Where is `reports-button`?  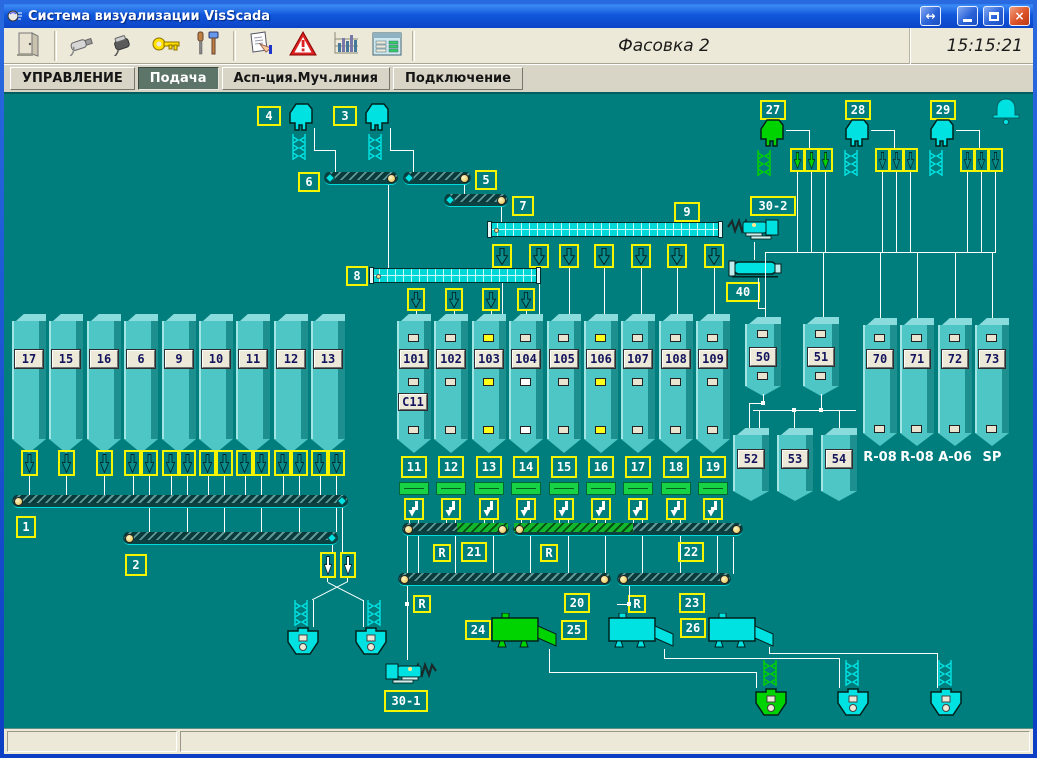
reports-button is located at coordinates (387, 46).